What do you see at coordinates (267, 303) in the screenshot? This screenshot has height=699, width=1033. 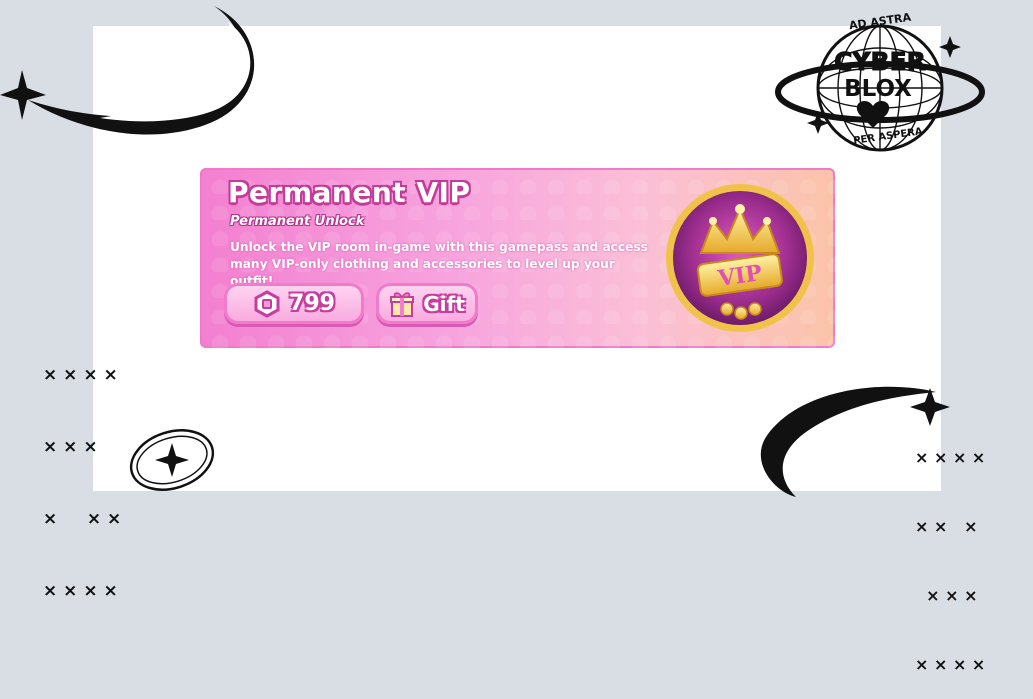 I see `robux-icon` at bounding box center [267, 303].